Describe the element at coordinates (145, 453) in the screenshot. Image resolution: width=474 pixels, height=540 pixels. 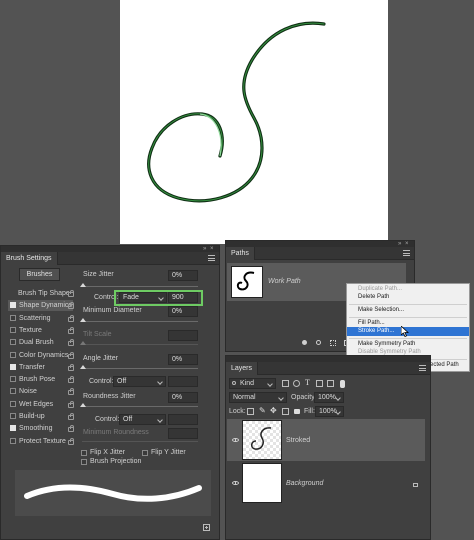
I see `flip-y-checkbox` at that location.